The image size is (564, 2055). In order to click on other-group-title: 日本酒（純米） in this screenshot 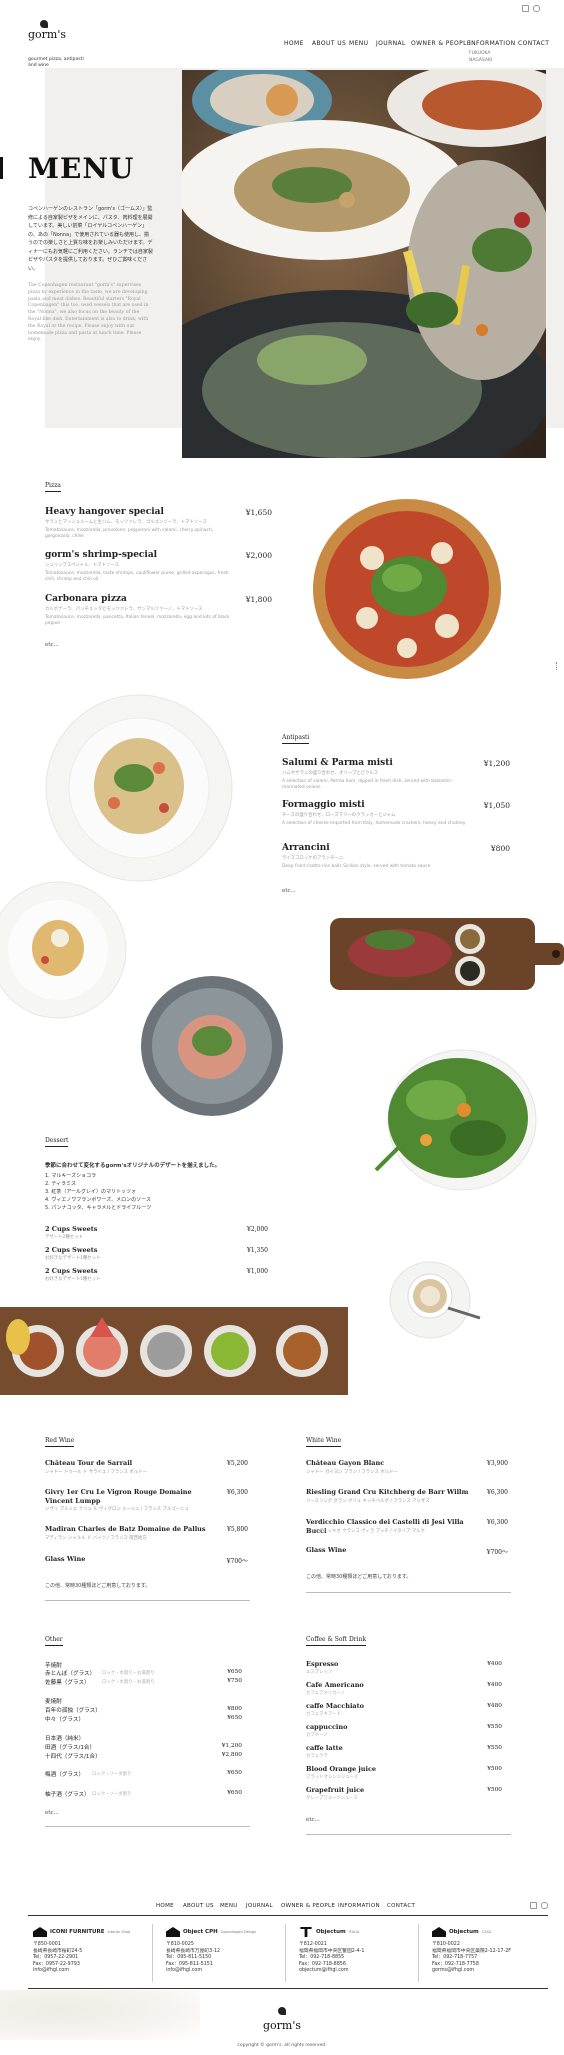, I will do `click(65, 1739)`.